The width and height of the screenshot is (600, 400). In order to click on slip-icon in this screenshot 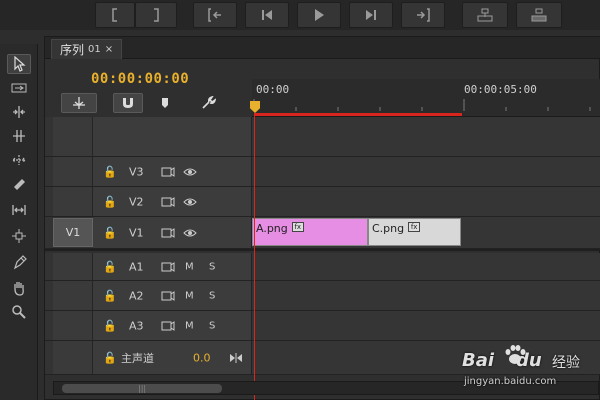, I will do `click(19, 210)`.